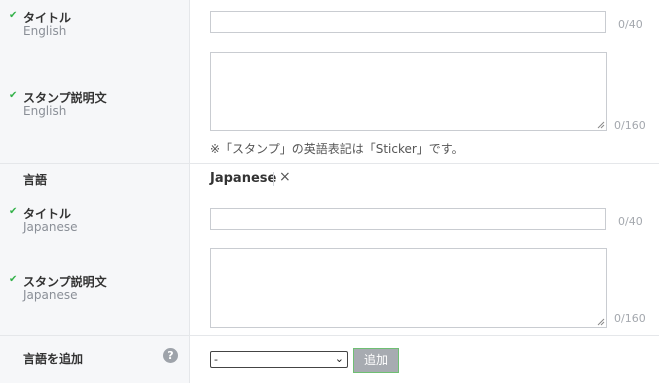 The height and width of the screenshot is (383, 659). I want to click on separator, so click(273, 179).